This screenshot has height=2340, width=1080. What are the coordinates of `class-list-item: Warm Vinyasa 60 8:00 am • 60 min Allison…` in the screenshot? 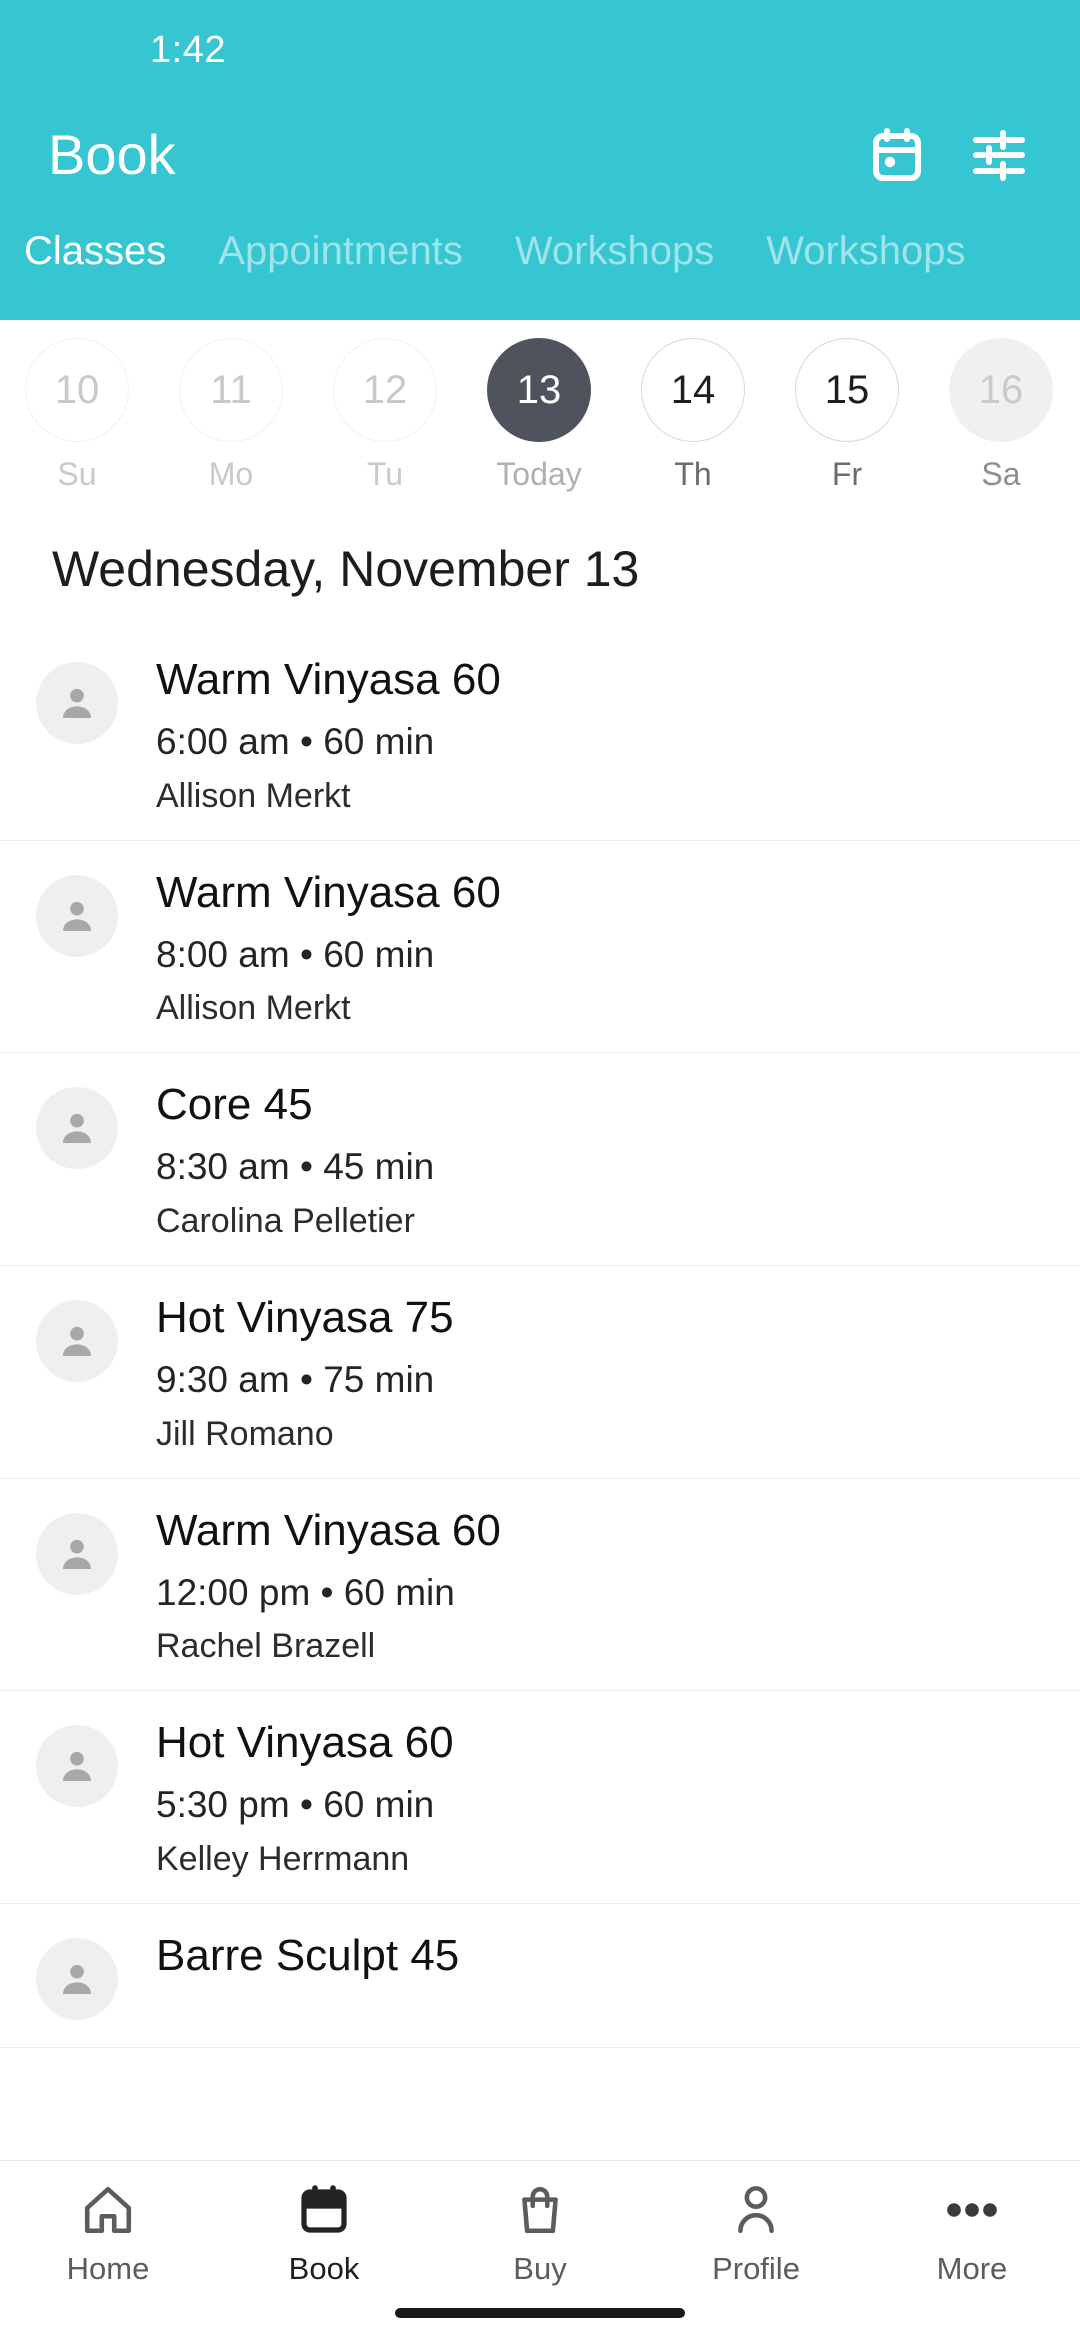 It's located at (540, 947).